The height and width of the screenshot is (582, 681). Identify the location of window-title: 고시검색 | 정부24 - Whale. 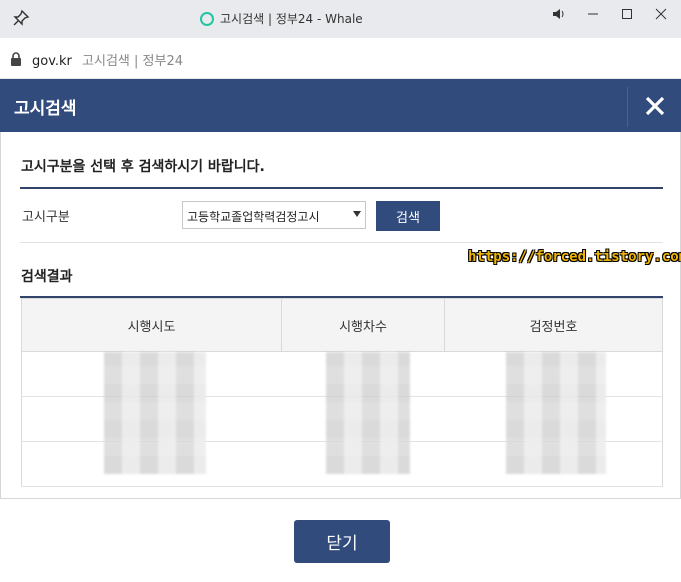
(281, 18).